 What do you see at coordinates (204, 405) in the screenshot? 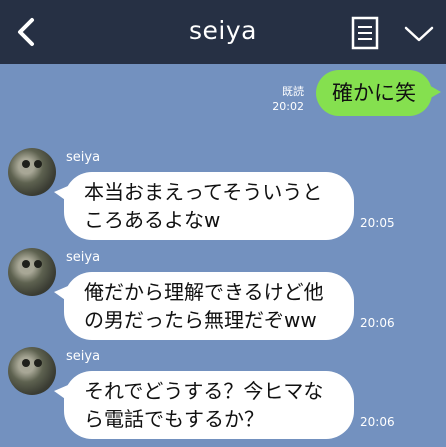
I see `incoming-bubble: それでどうする？今ヒマな ら電話でもするか？` at bounding box center [204, 405].